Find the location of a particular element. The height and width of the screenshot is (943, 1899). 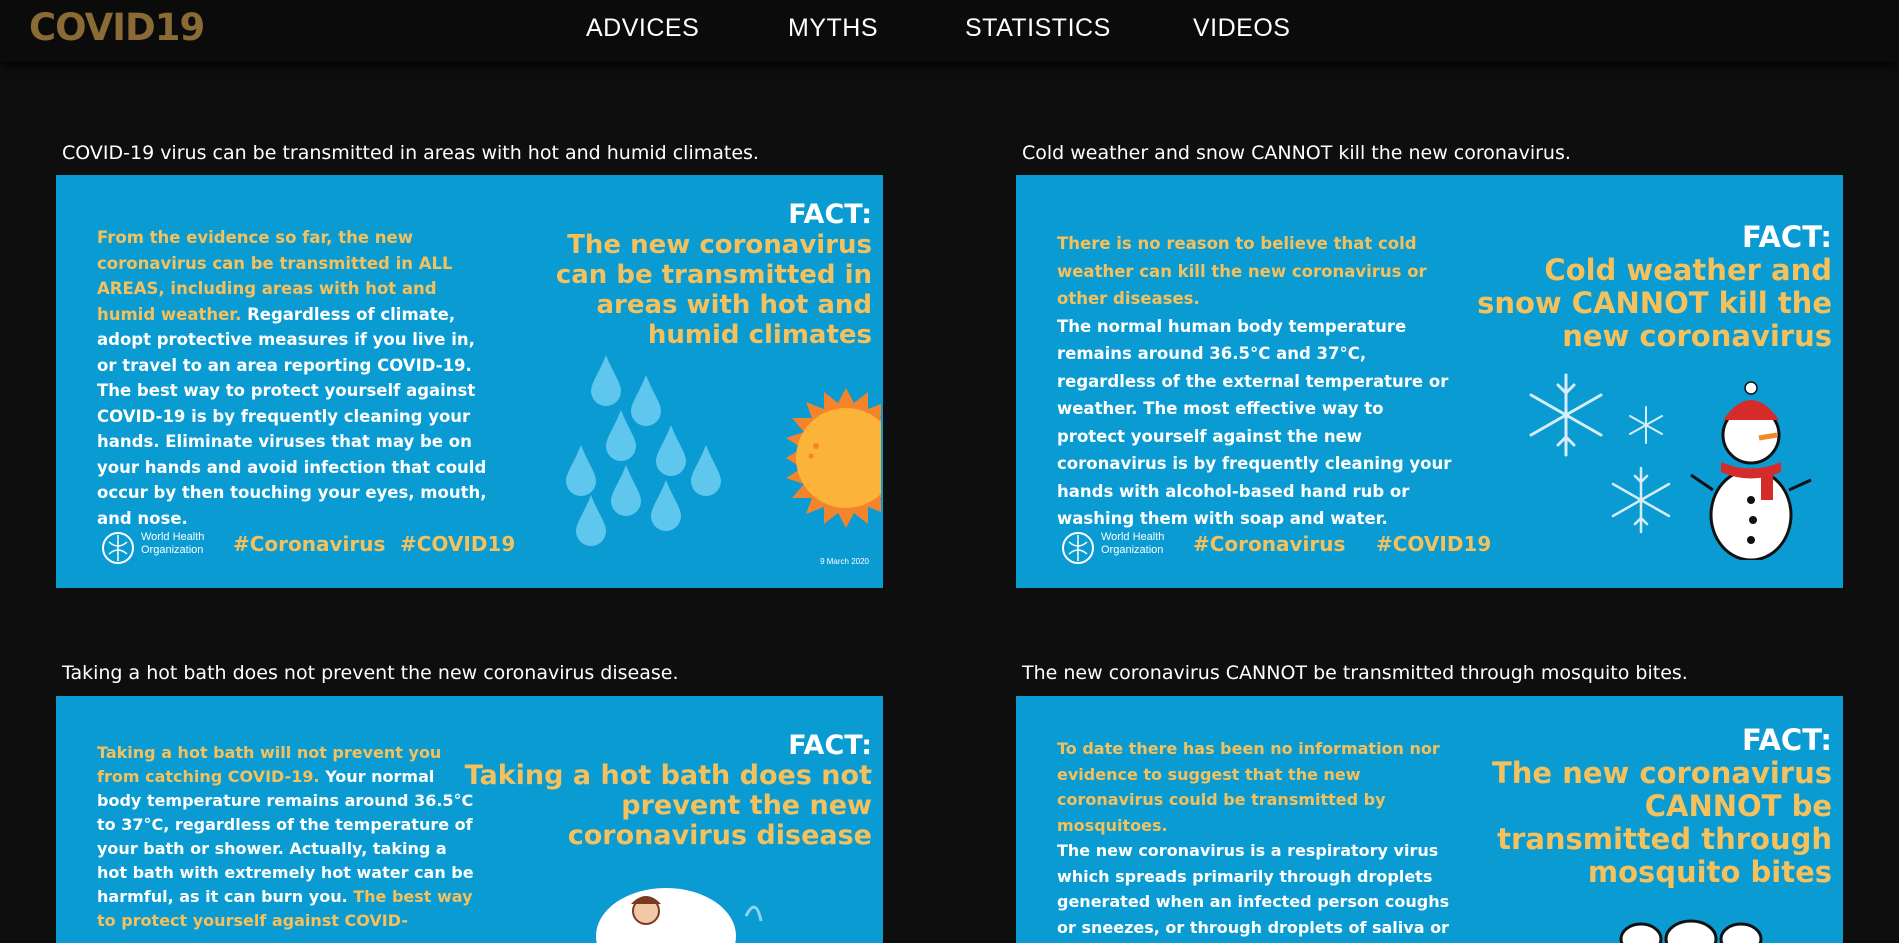

nav-videos: VIDEOS is located at coordinates (1241, 28).